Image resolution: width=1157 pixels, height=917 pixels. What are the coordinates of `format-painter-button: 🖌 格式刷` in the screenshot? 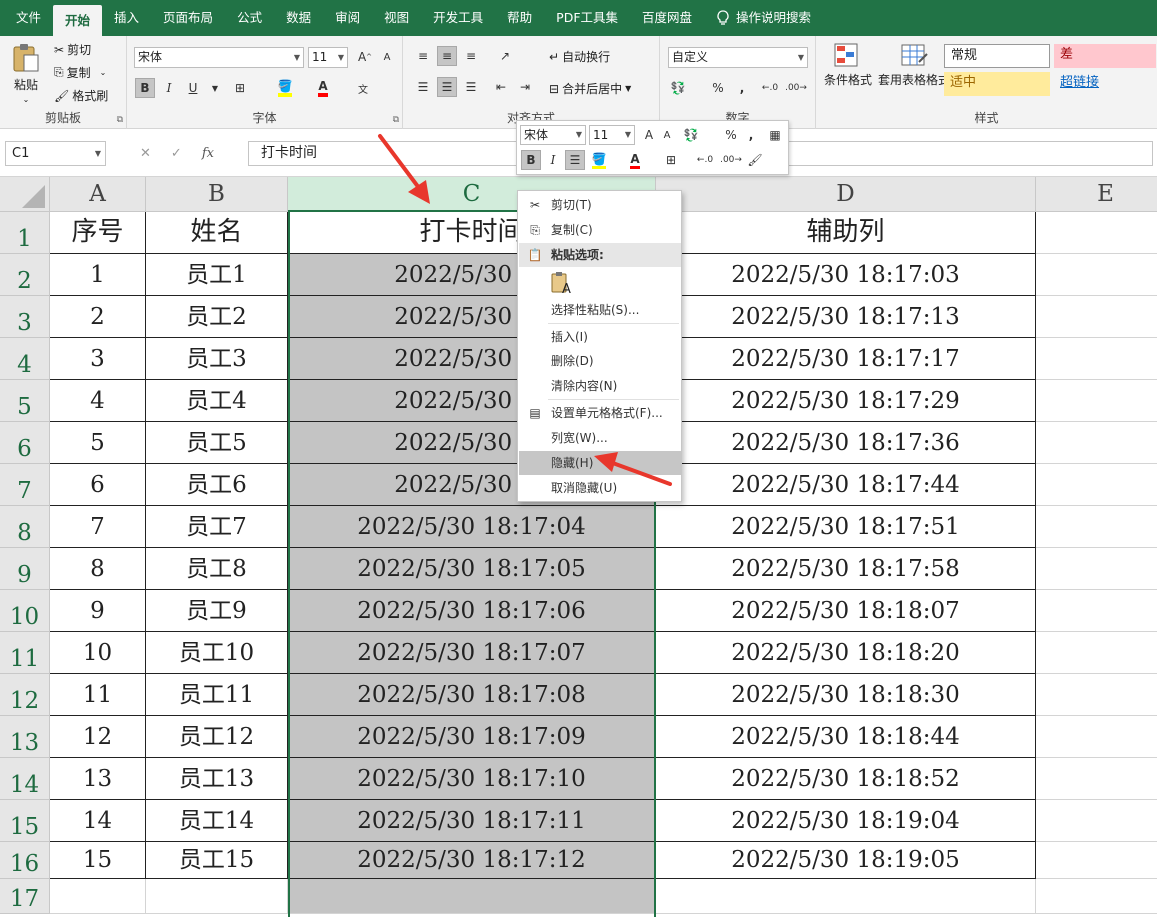 It's located at (81, 95).